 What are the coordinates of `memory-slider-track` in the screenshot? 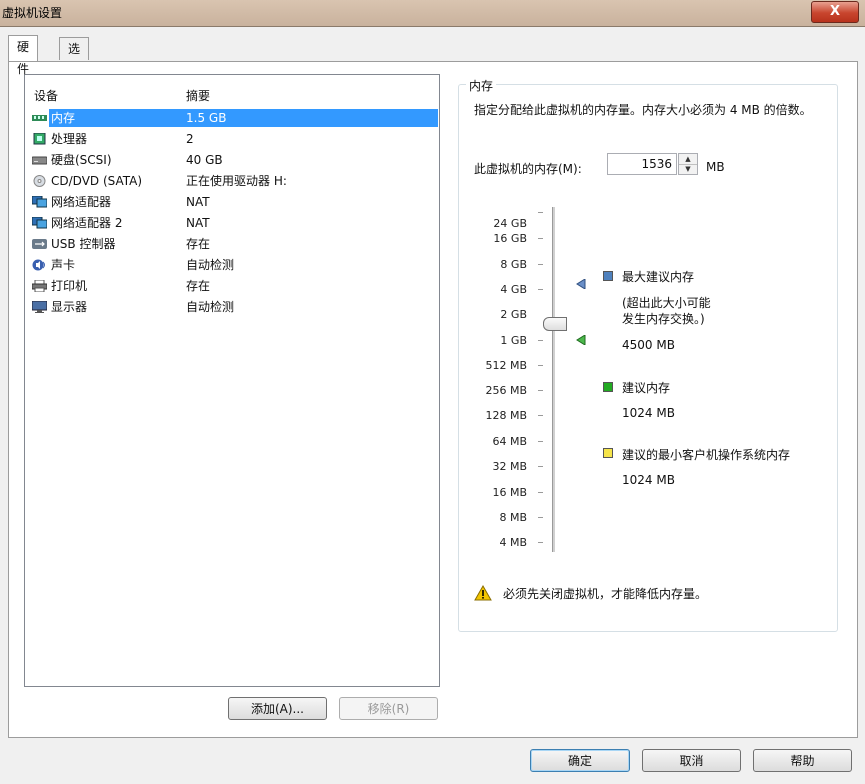 It's located at (553, 379).